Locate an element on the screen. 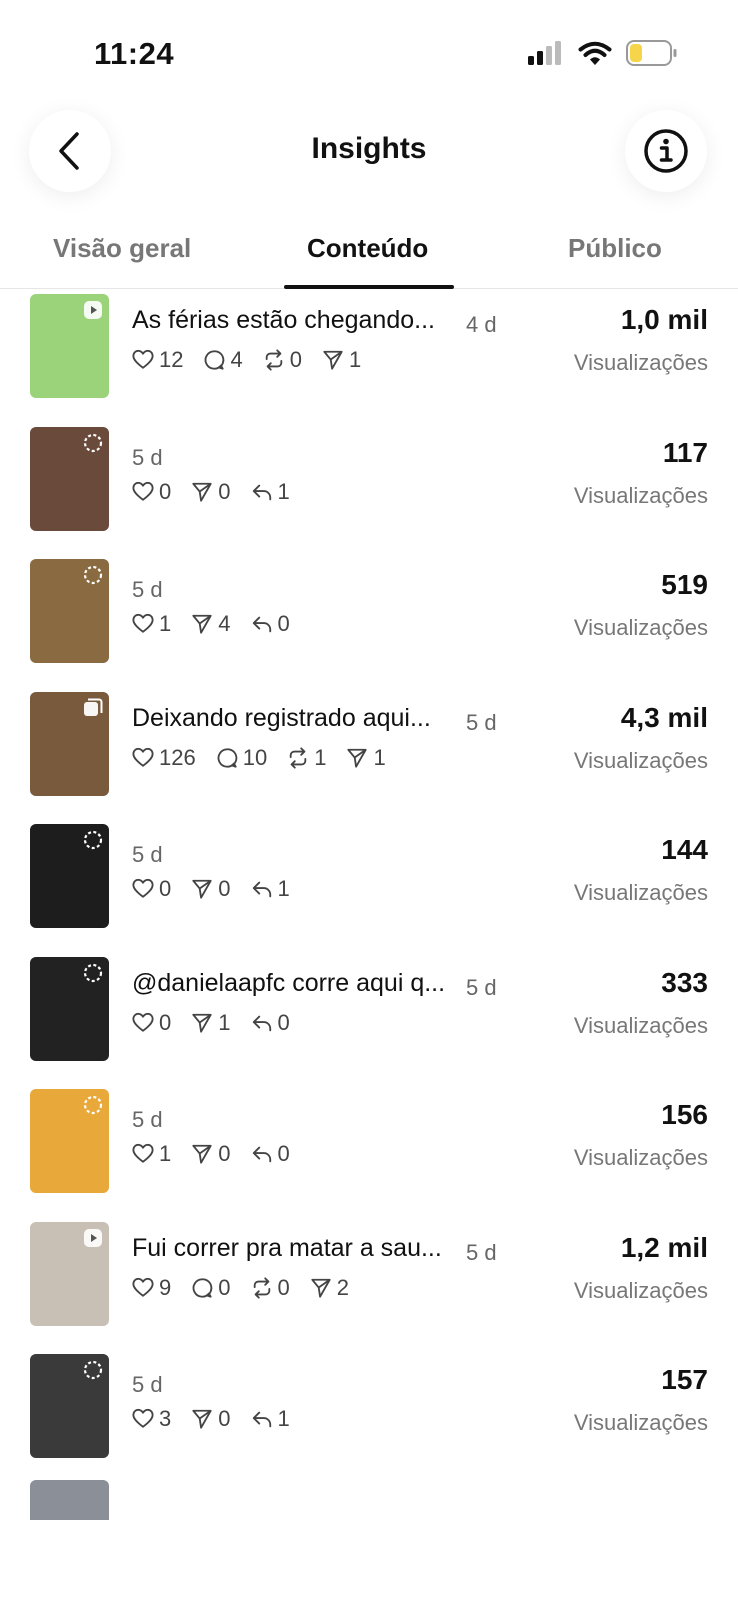  tab-visao-geral: Visão geral is located at coordinates (122, 248).